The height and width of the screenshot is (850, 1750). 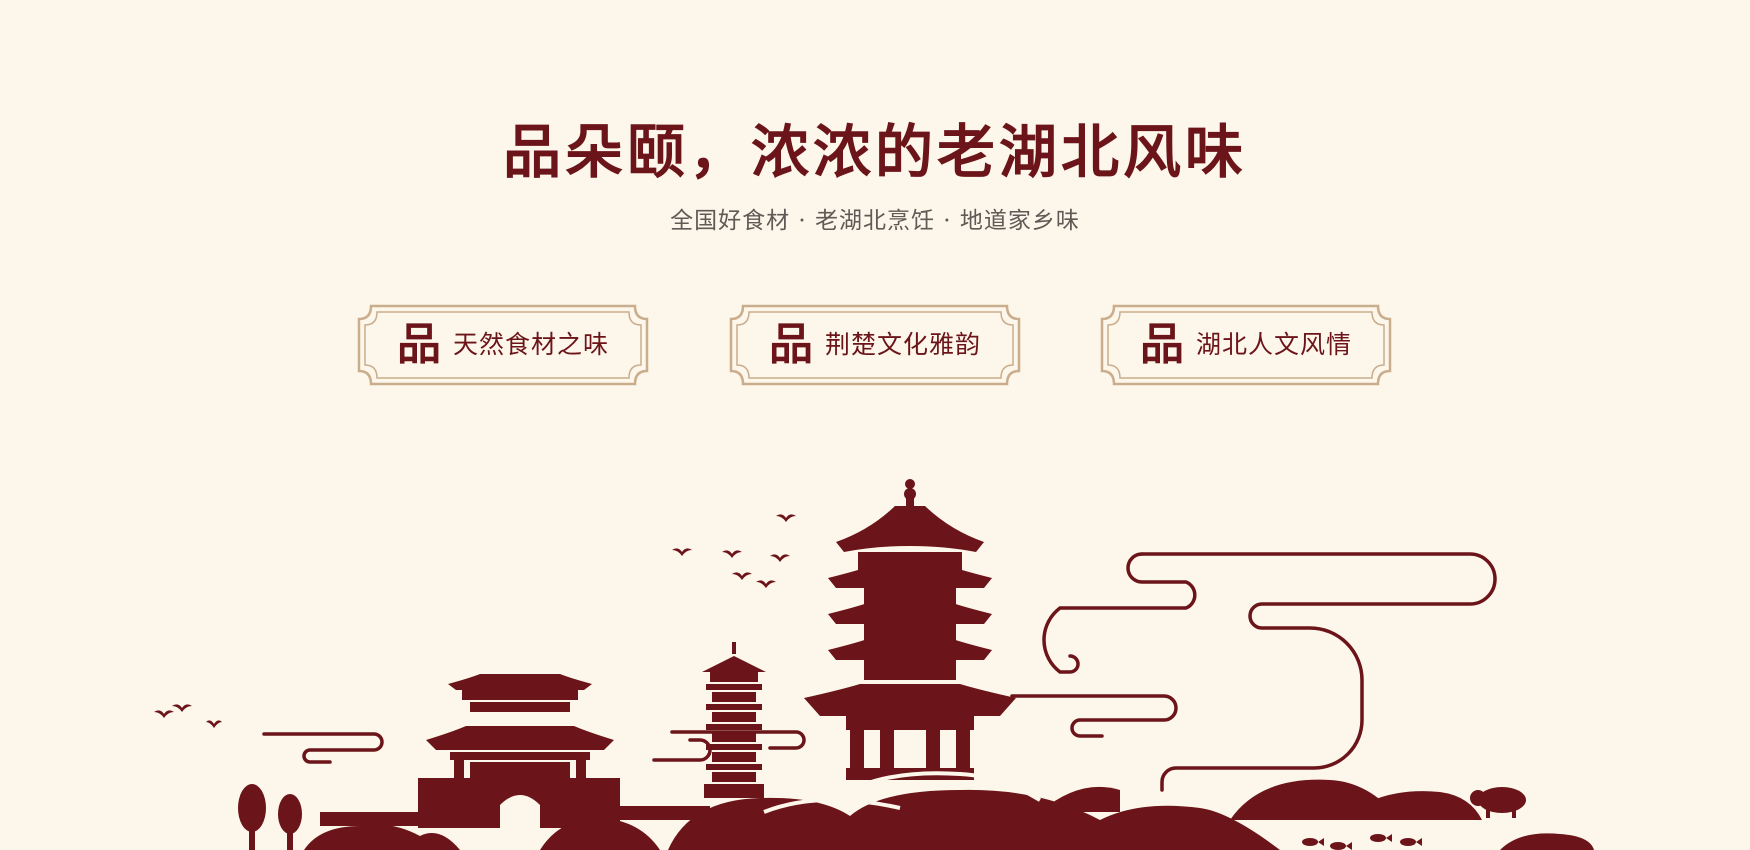 What do you see at coordinates (910, 629) in the screenshot?
I see `yellow-crane-tower-icon` at bounding box center [910, 629].